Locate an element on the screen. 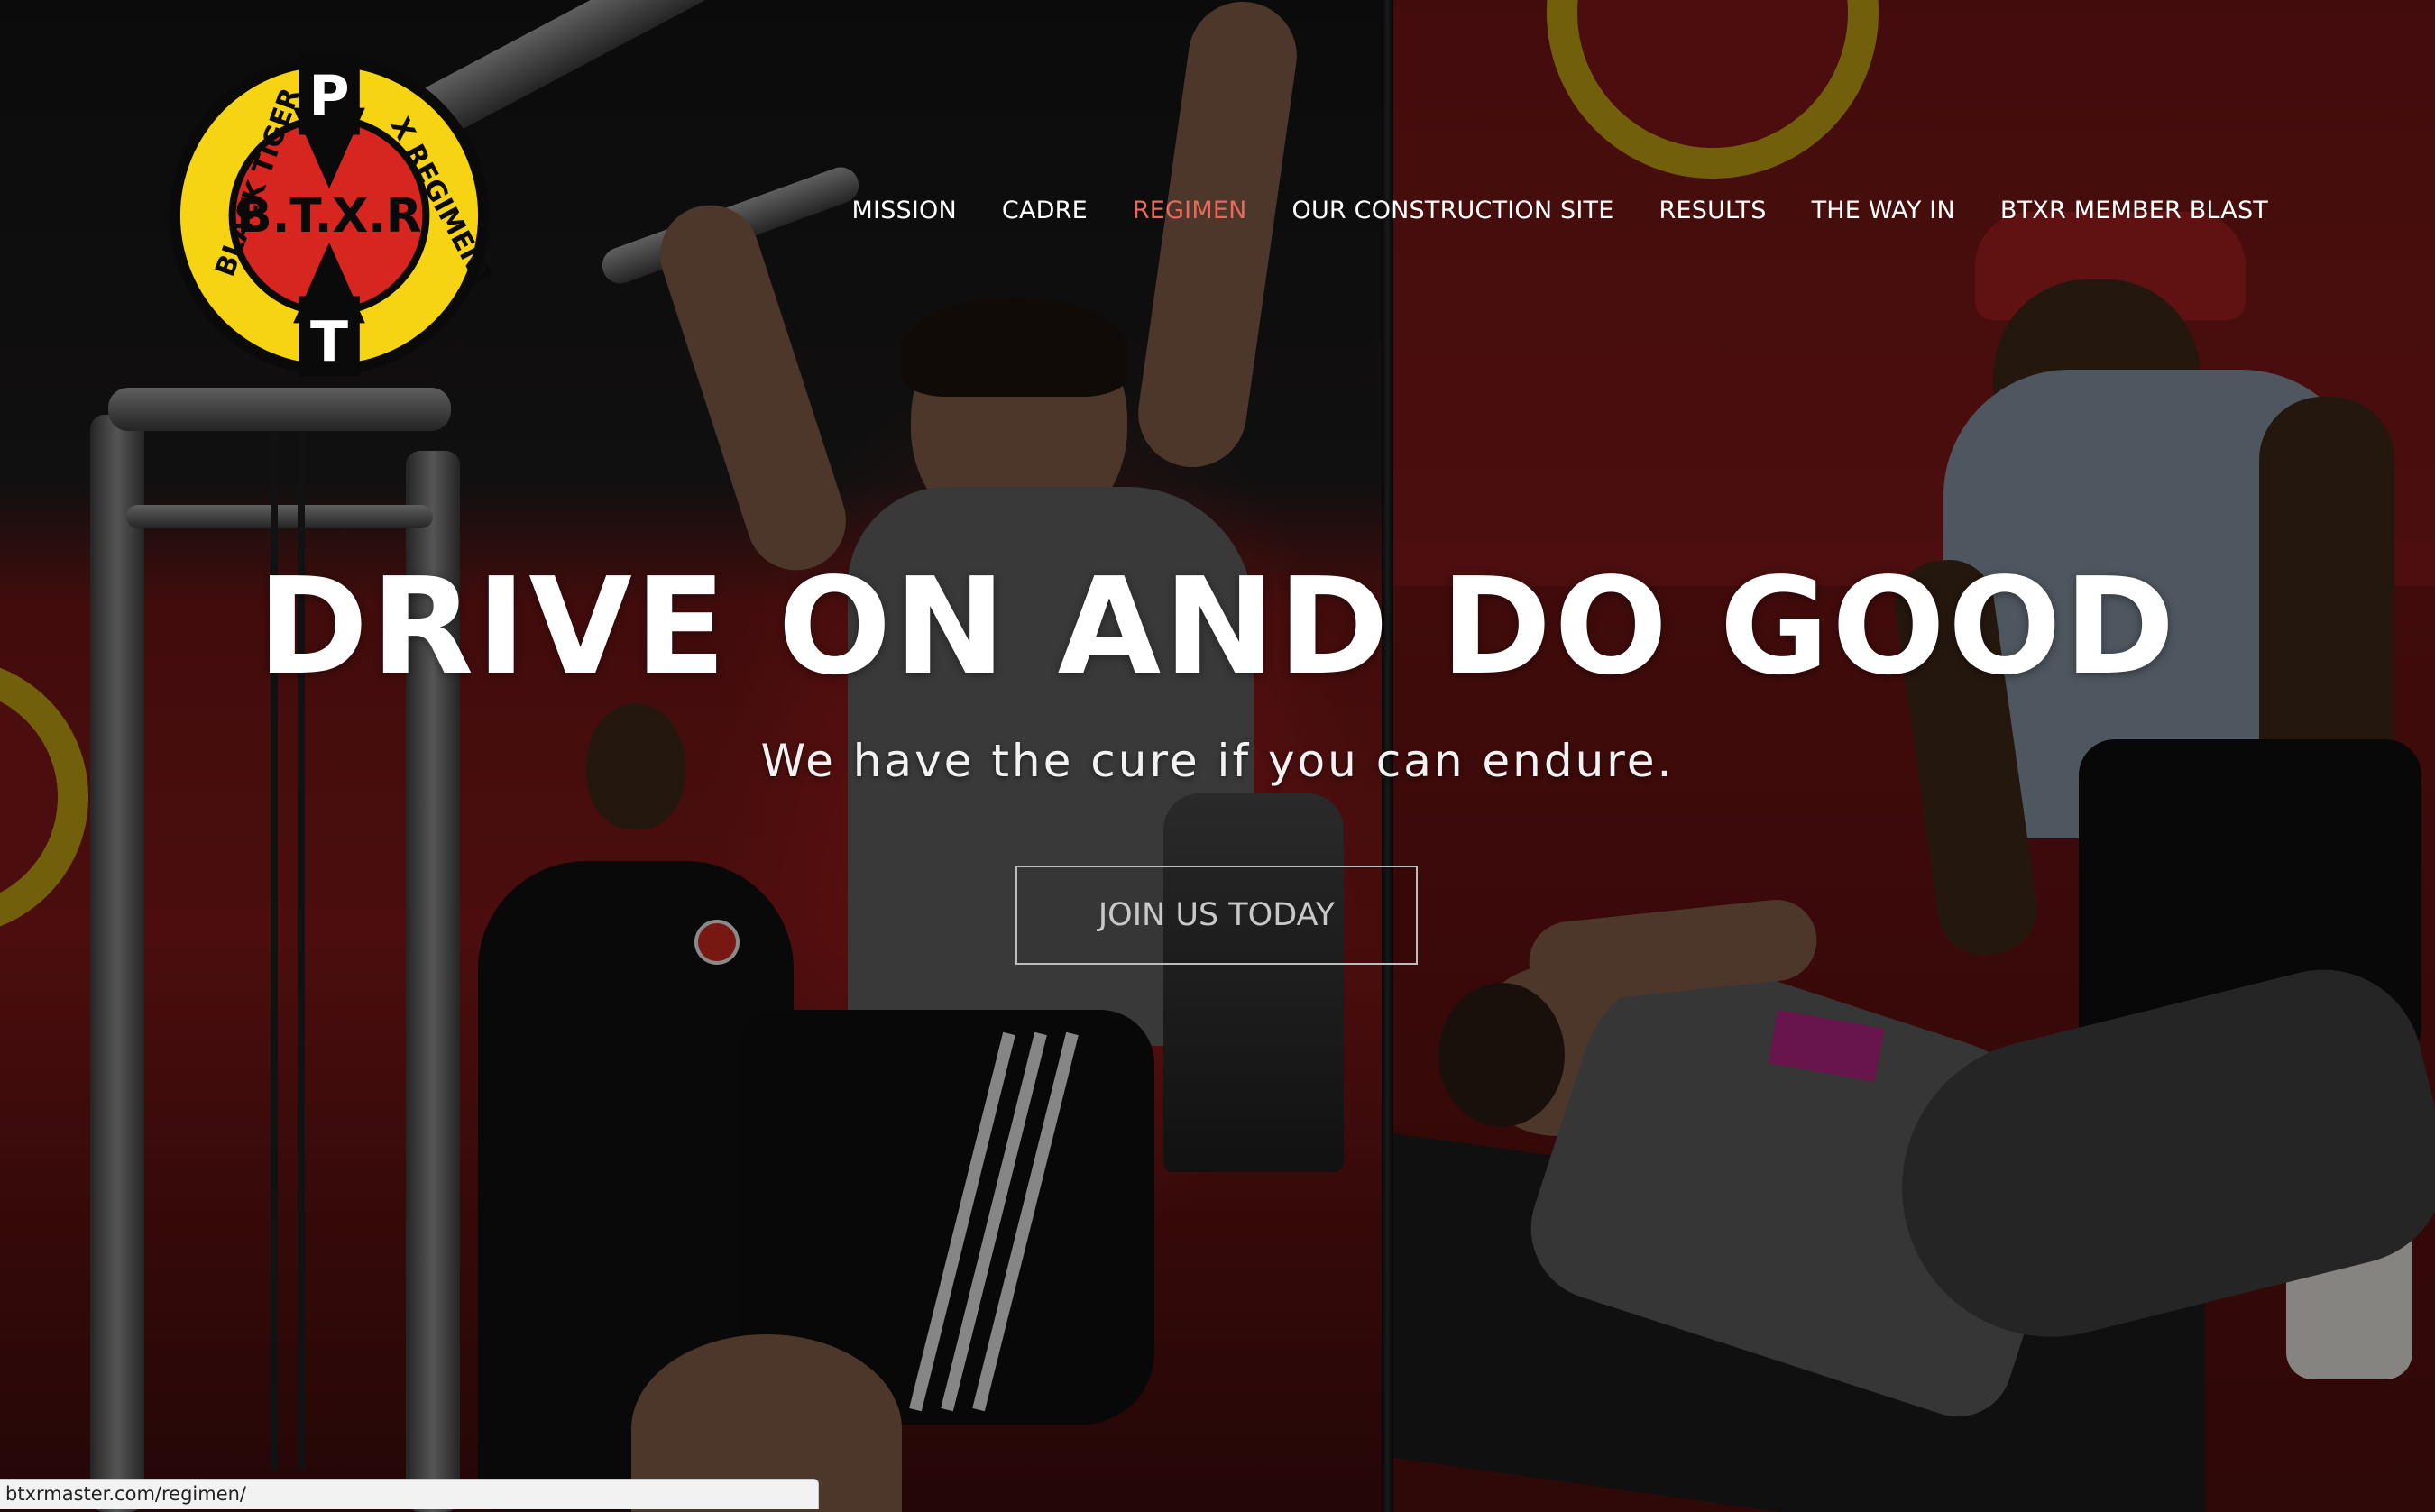 The height and width of the screenshot is (1512, 2435). nav-item-cadre: CADRE is located at coordinates (1045, 211).